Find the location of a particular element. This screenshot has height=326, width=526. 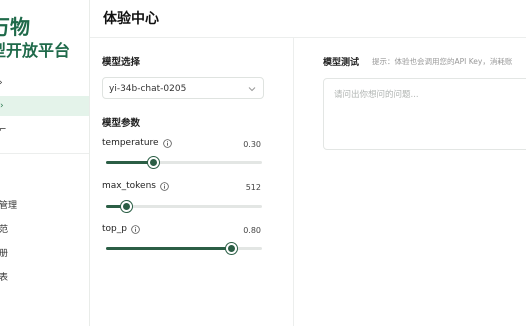

temperature-slider is located at coordinates (184, 162).